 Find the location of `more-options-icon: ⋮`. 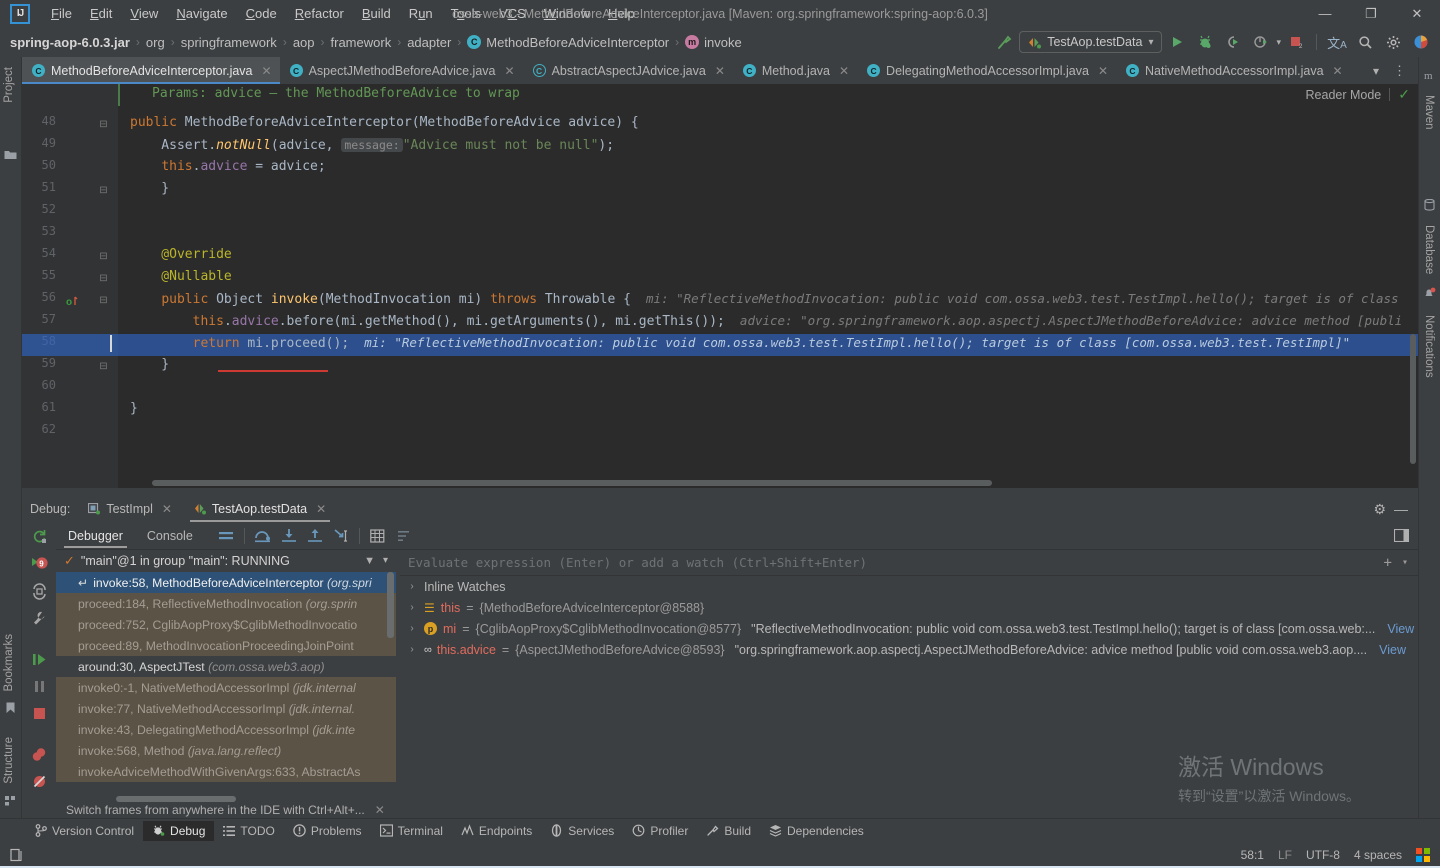

more-options-icon: ⋮ is located at coordinates (1399, 71).